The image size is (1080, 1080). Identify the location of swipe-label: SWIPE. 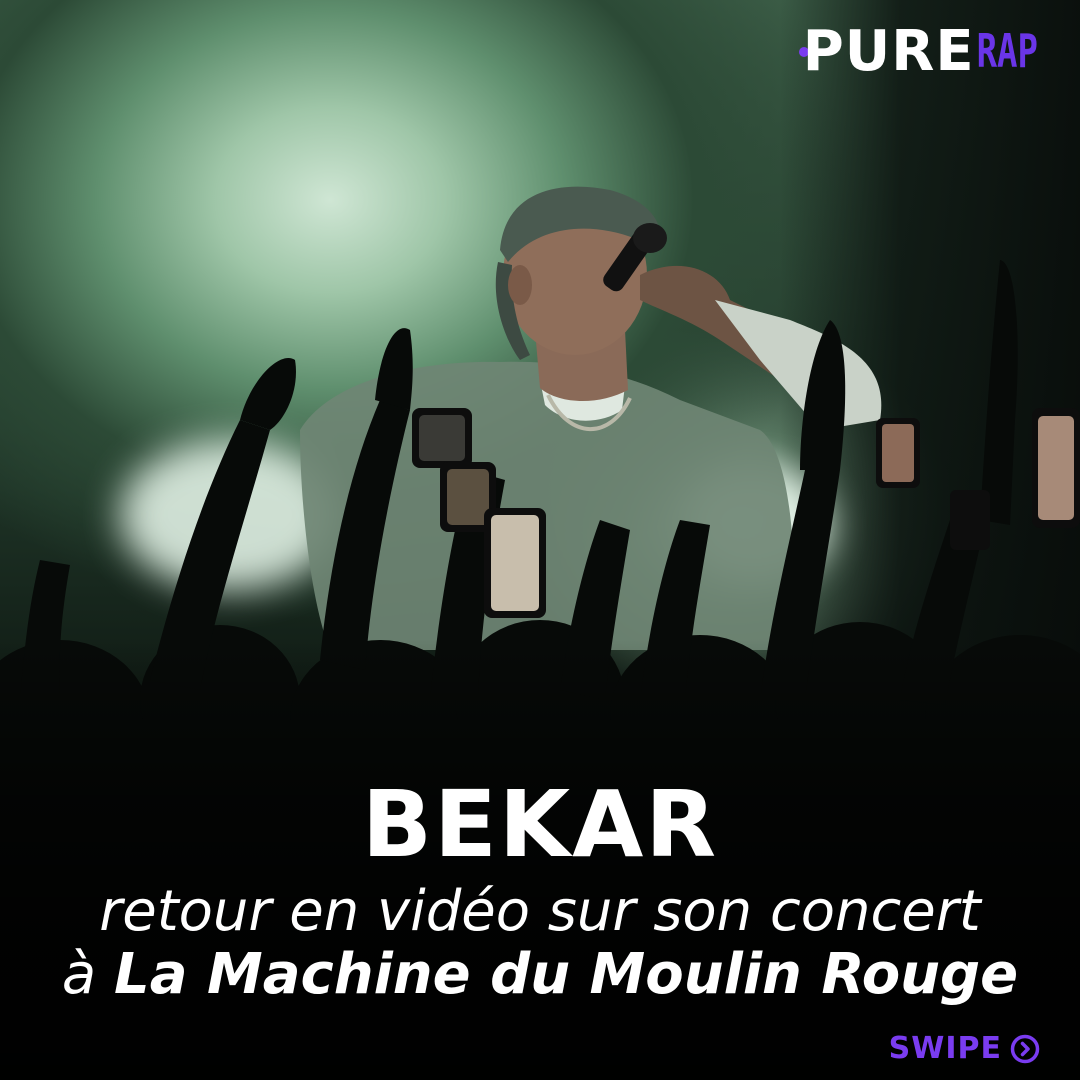
(945, 1048).